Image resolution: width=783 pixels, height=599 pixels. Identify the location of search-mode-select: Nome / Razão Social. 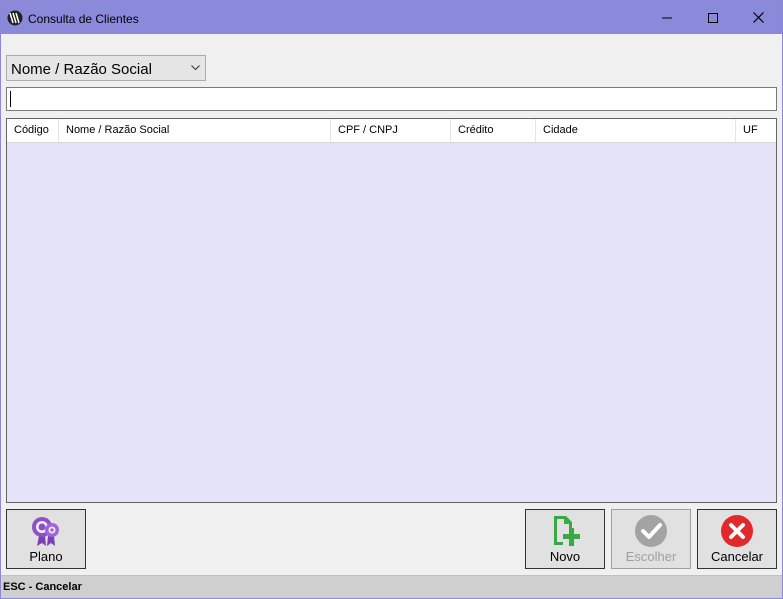
(106, 68).